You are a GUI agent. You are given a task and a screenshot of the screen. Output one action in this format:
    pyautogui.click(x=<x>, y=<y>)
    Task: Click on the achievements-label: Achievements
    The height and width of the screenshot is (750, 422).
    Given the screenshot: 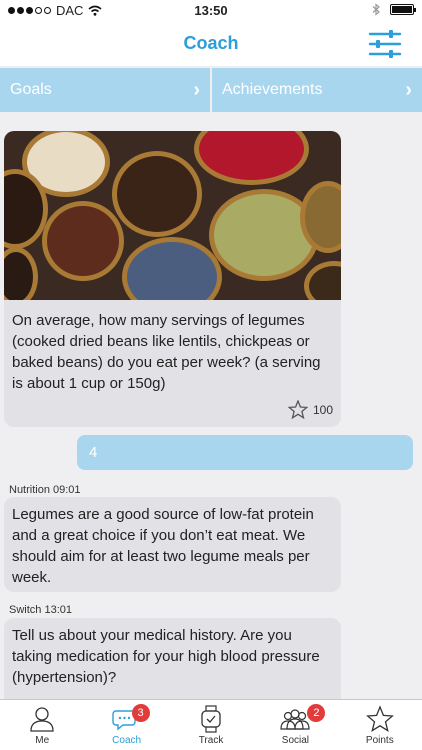 What is the action you would take?
    pyautogui.click(x=272, y=89)
    